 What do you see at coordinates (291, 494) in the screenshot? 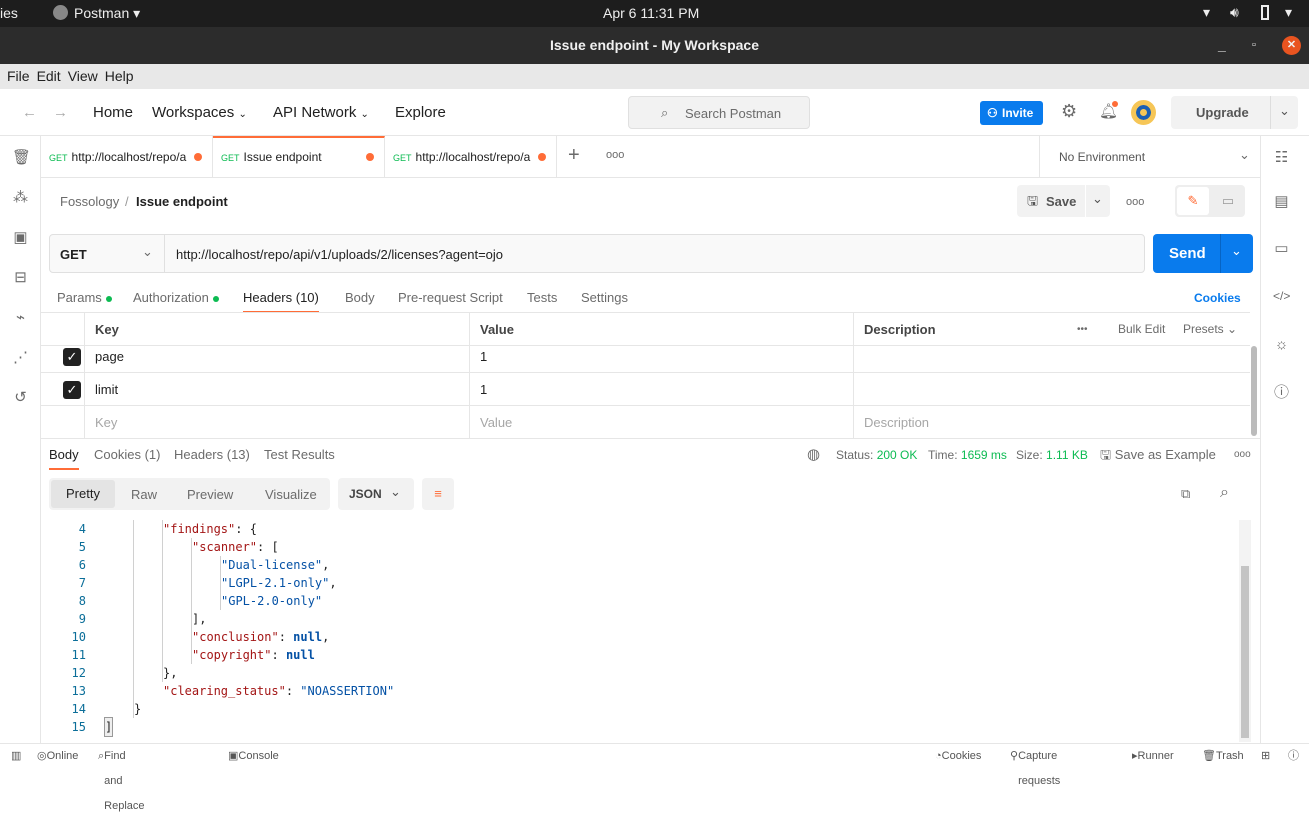
I see `view-visualize: Visualize` at bounding box center [291, 494].